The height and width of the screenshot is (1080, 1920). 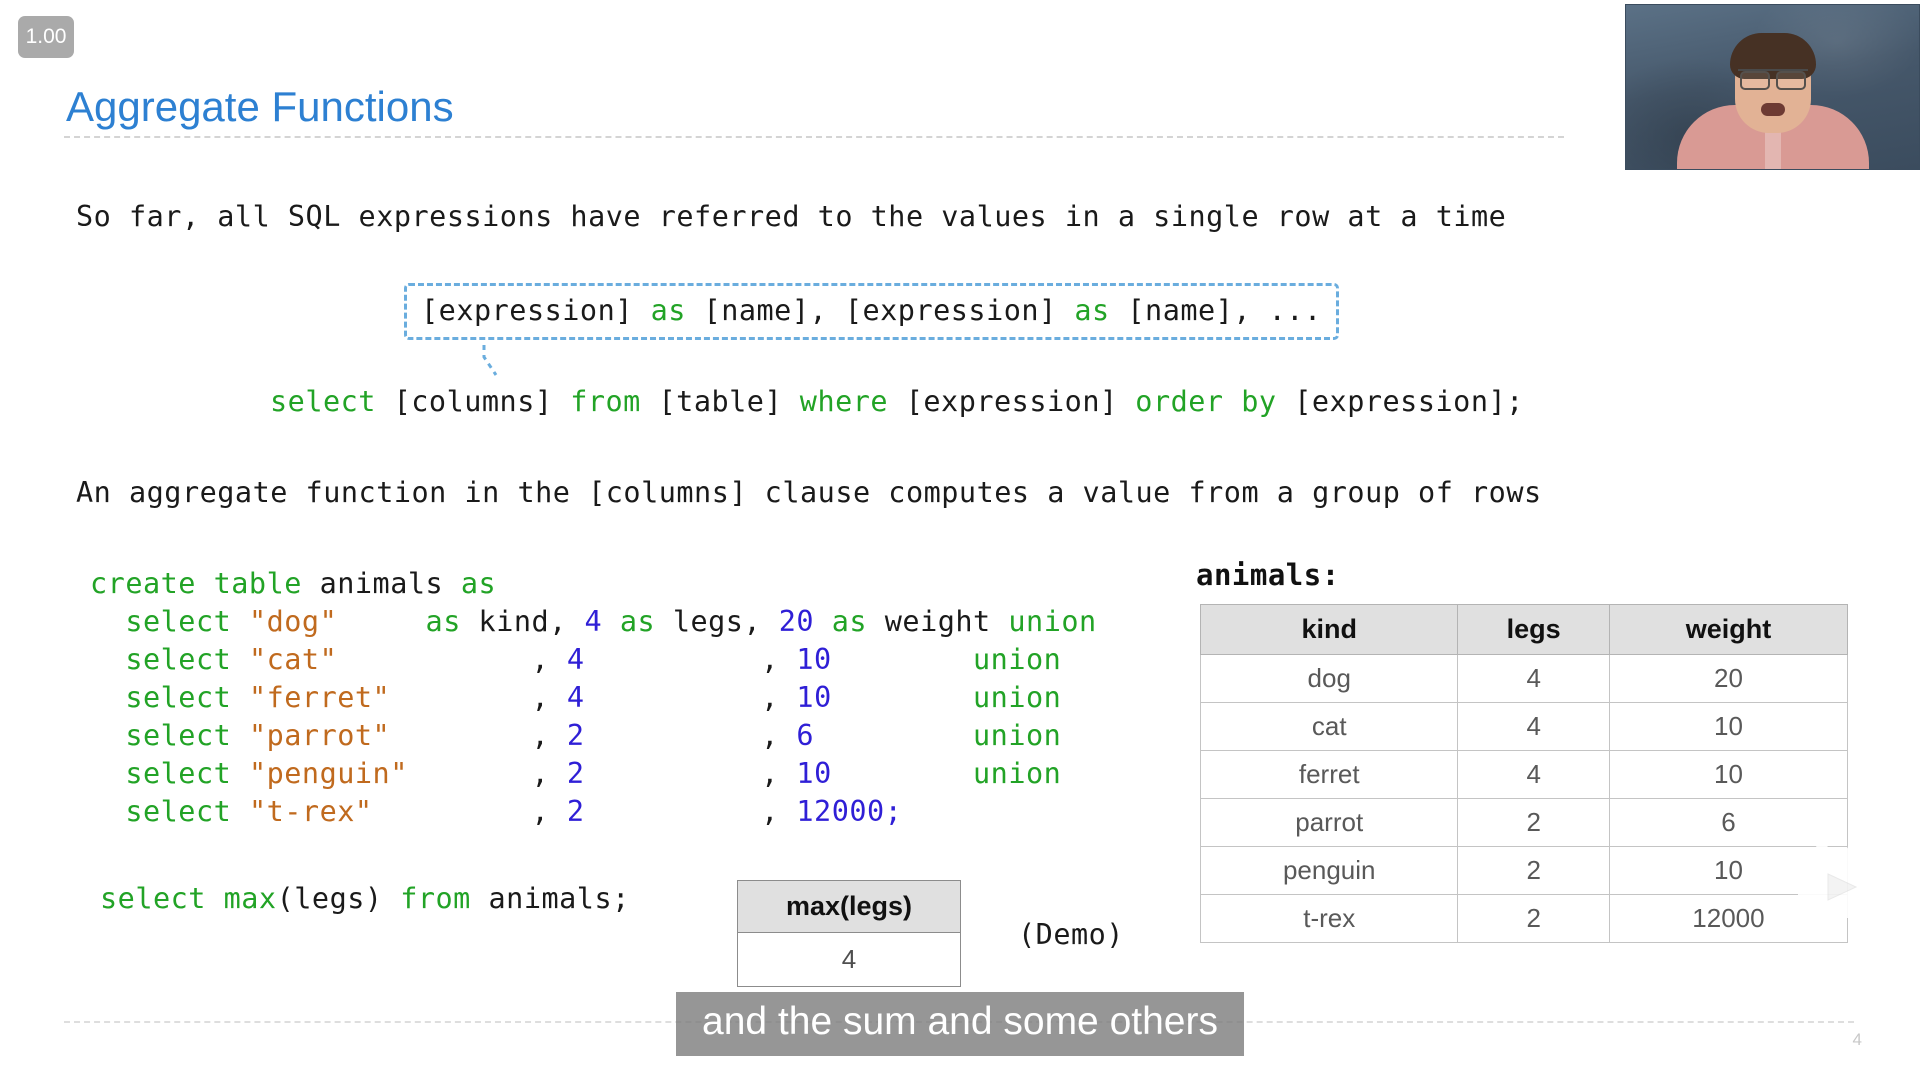 What do you see at coordinates (1206, 401) in the screenshot?
I see `template-token-6: order by` at bounding box center [1206, 401].